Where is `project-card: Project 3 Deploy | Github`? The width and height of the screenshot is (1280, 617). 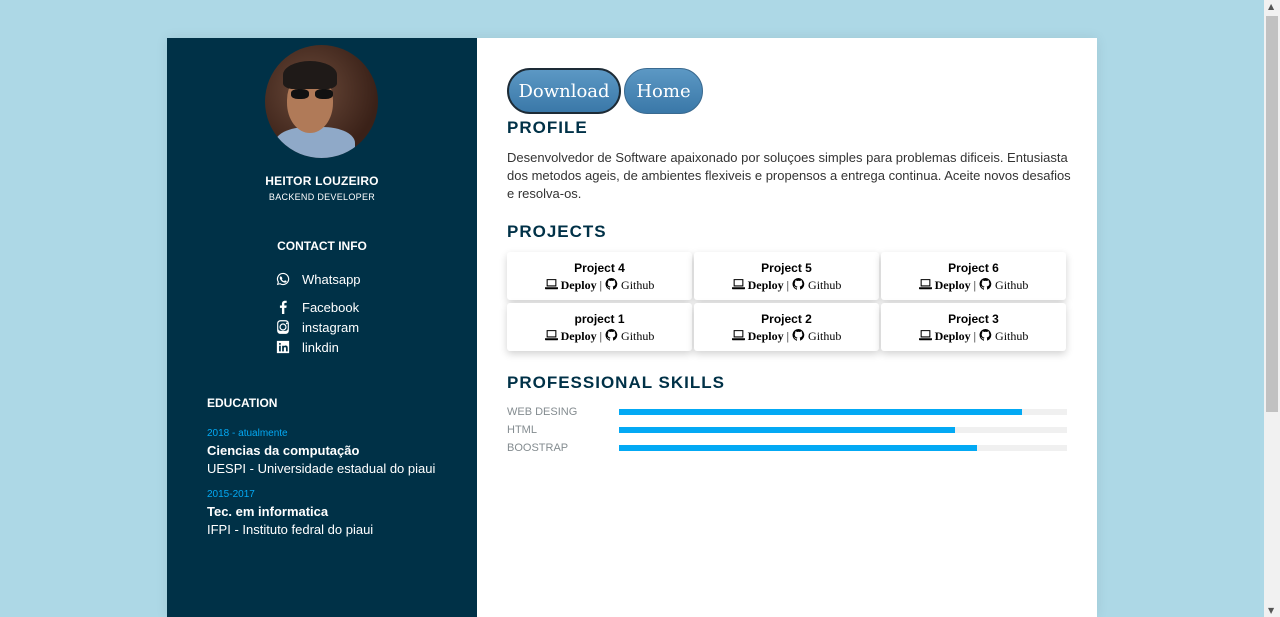
project-card: Project 3 Deploy | Github is located at coordinates (973, 327).